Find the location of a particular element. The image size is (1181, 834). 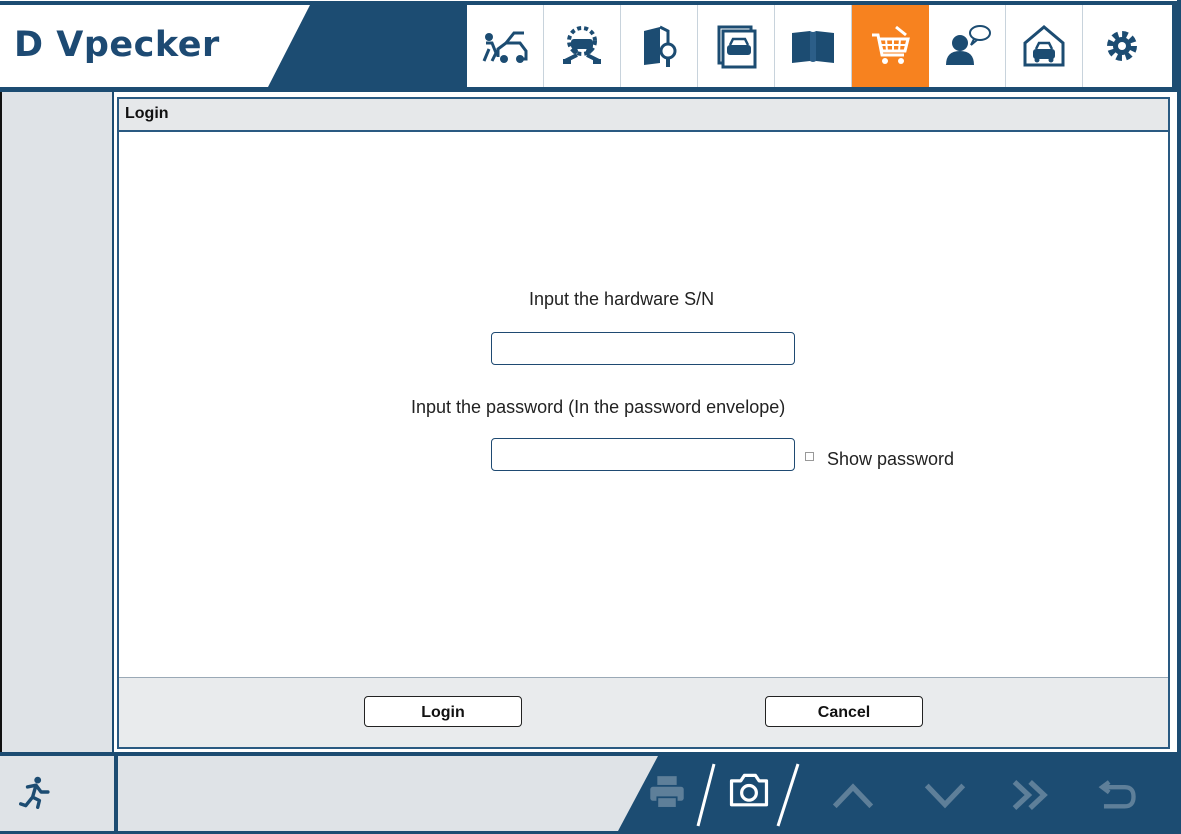

top-bar: D Vpecker is located at coordinates (590, 46).